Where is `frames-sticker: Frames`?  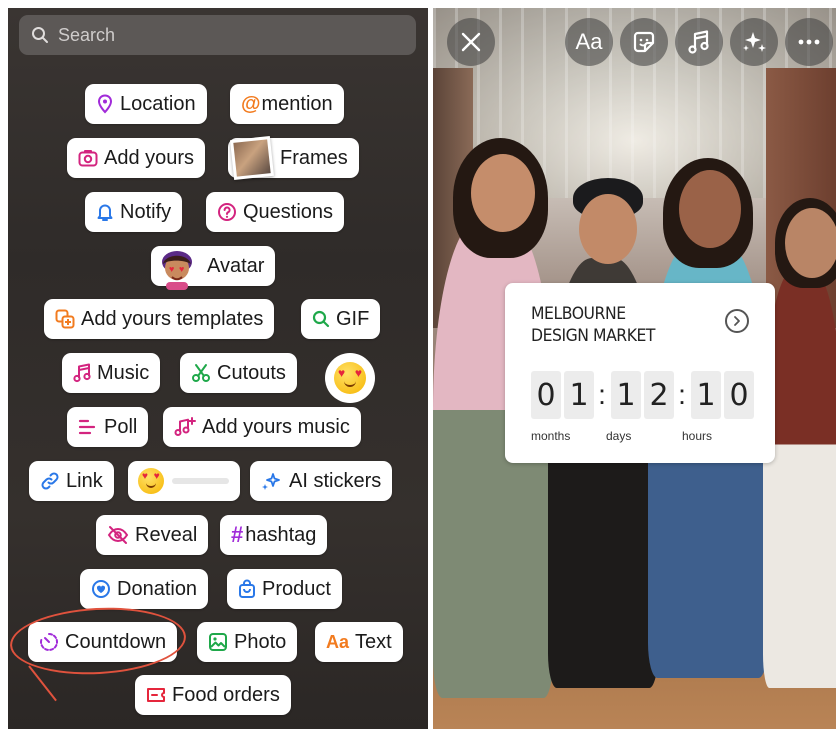
frames-sticker: Frames is located at coordinates (293, 158).